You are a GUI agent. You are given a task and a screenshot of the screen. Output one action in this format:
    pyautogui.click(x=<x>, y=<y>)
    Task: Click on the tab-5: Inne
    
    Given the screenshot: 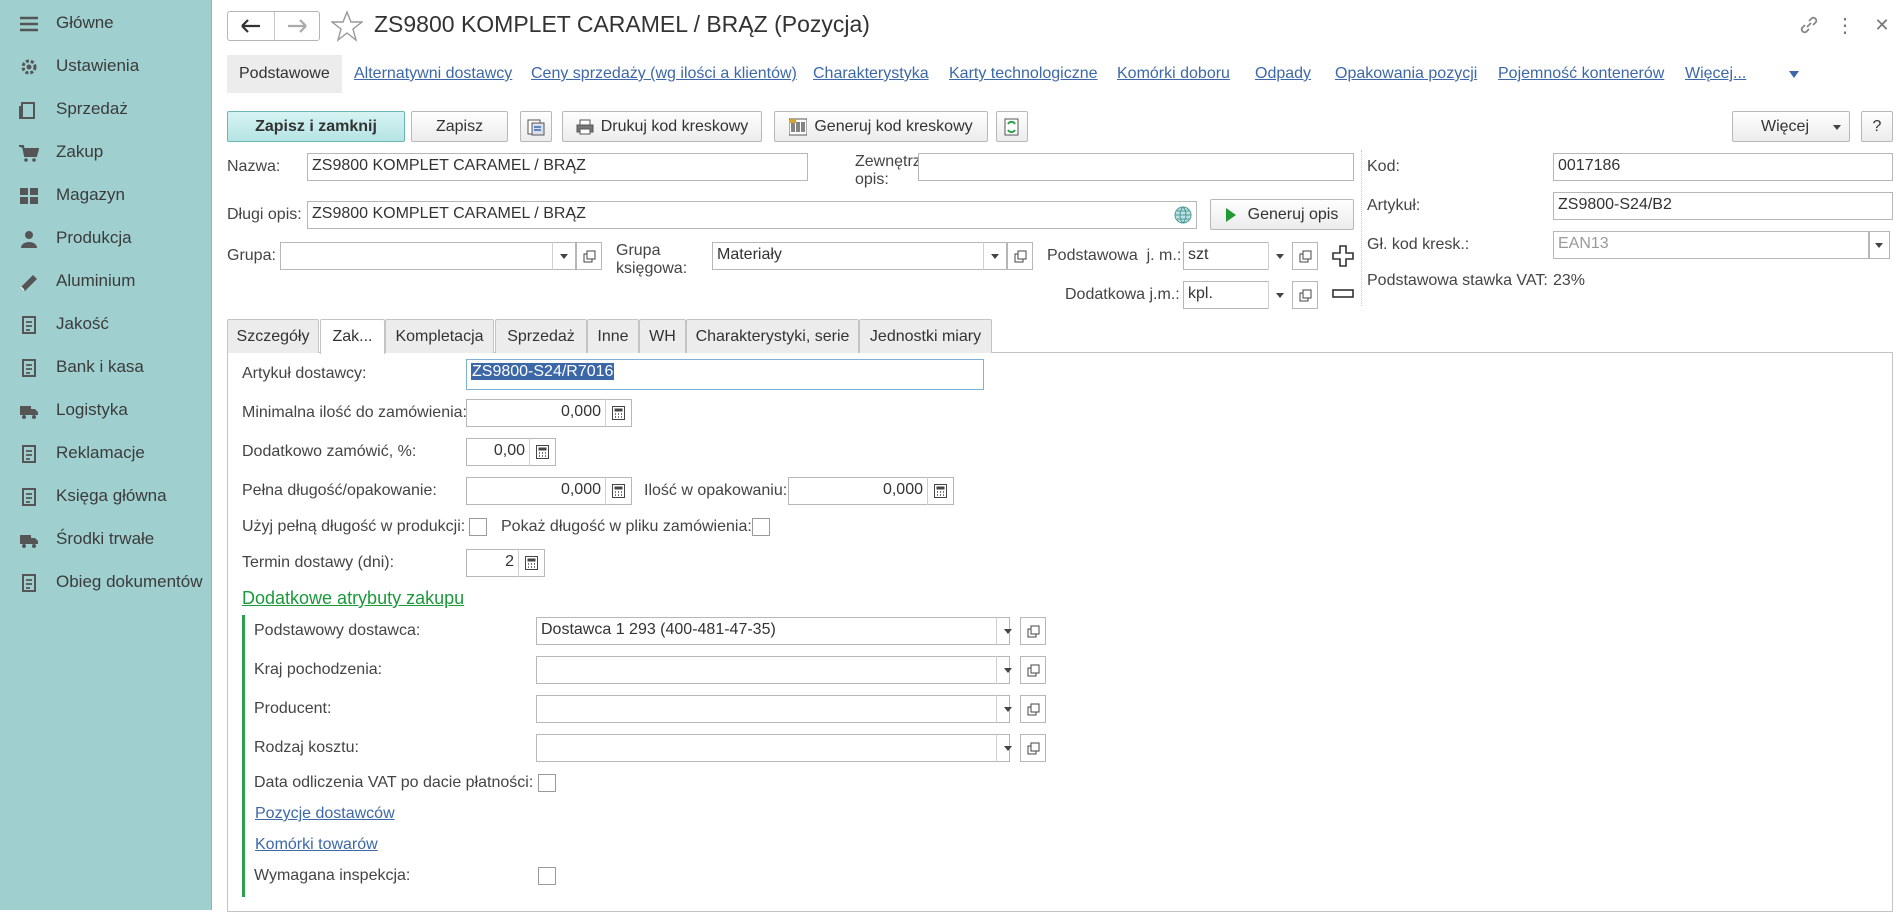 What is the action you would take?
    pyautogui.click(x=613, y=336)
    